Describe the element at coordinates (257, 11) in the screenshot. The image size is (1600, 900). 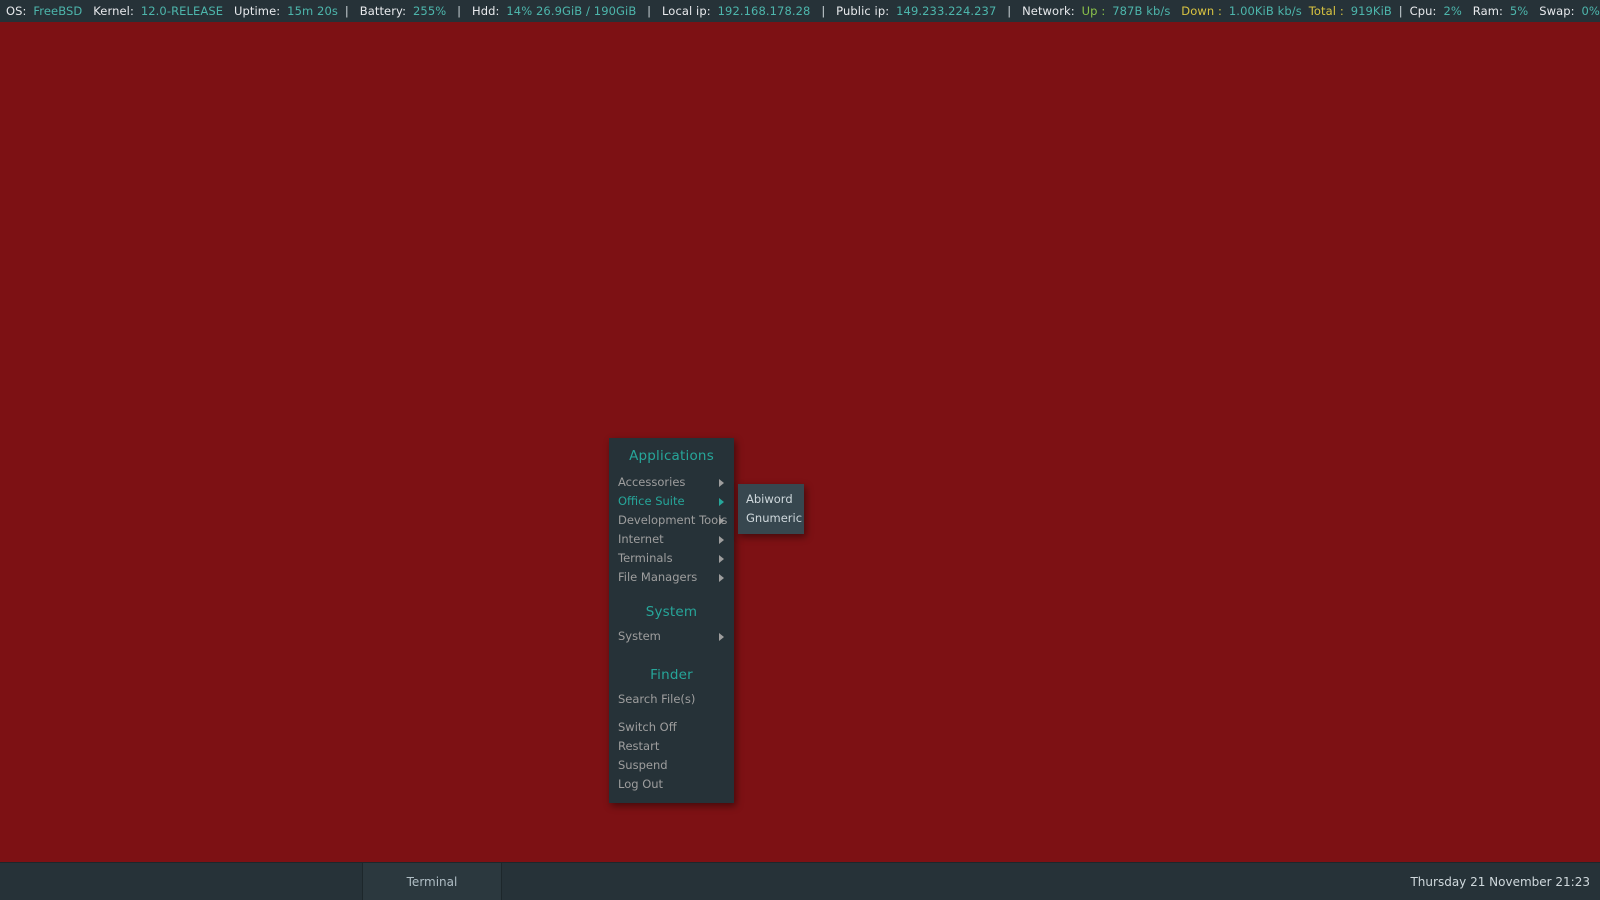
I see `uptime-label: Uptime:` at that location.